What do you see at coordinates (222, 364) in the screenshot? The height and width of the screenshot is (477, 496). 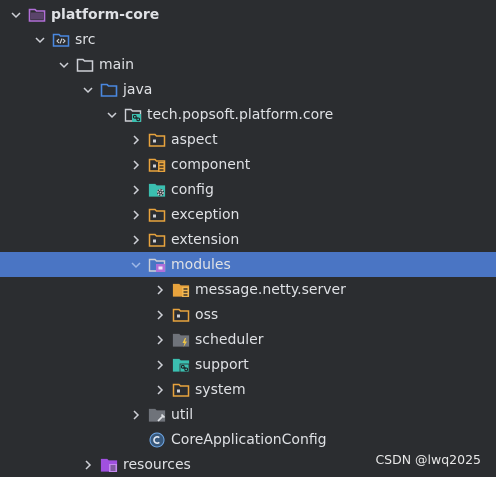 I see `tree-item-label: support` at bounding box center [222, 364].